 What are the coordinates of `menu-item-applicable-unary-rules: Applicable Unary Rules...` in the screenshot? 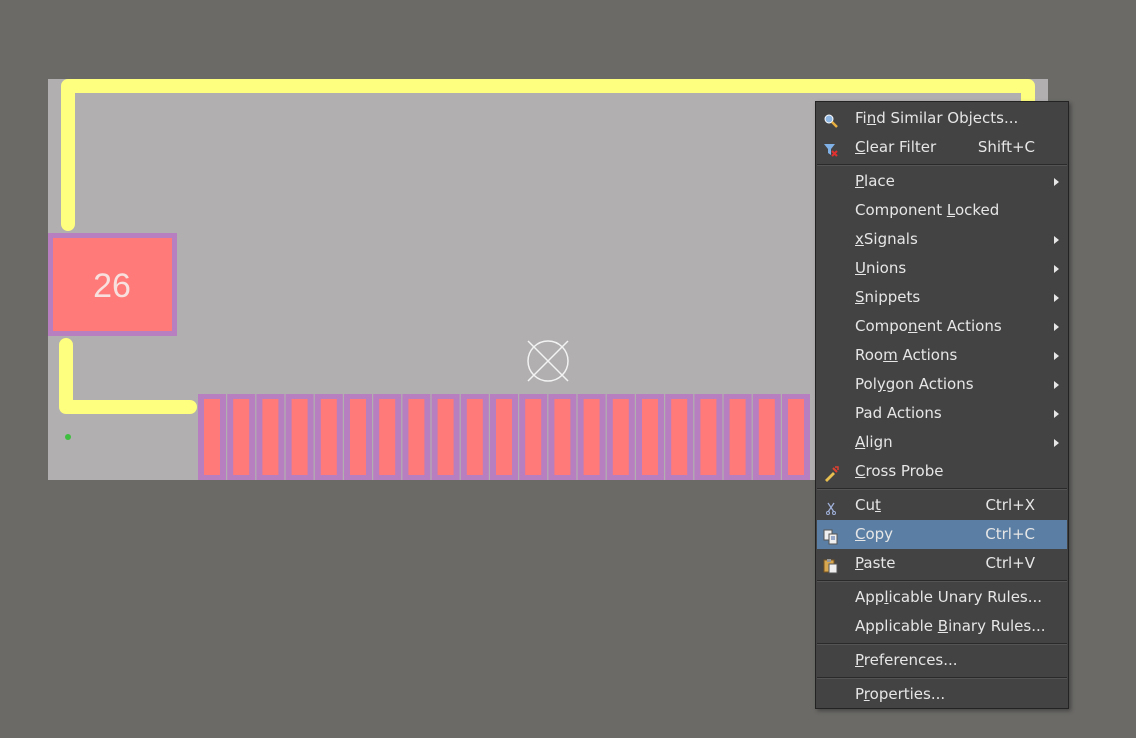 It's located at (942, 597).